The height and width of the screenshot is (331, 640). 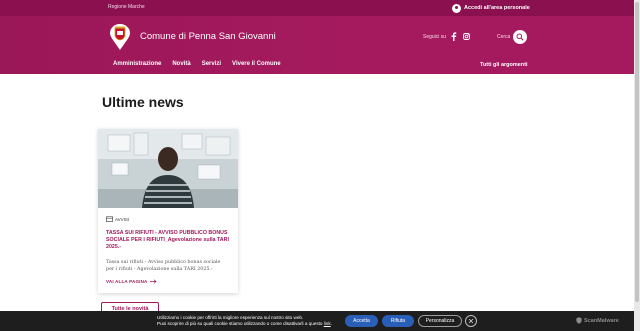 What do you see at coordinates (153, 281) in the screenshot?
I see `arrow-right-icon` at bounding box center [153, 281].